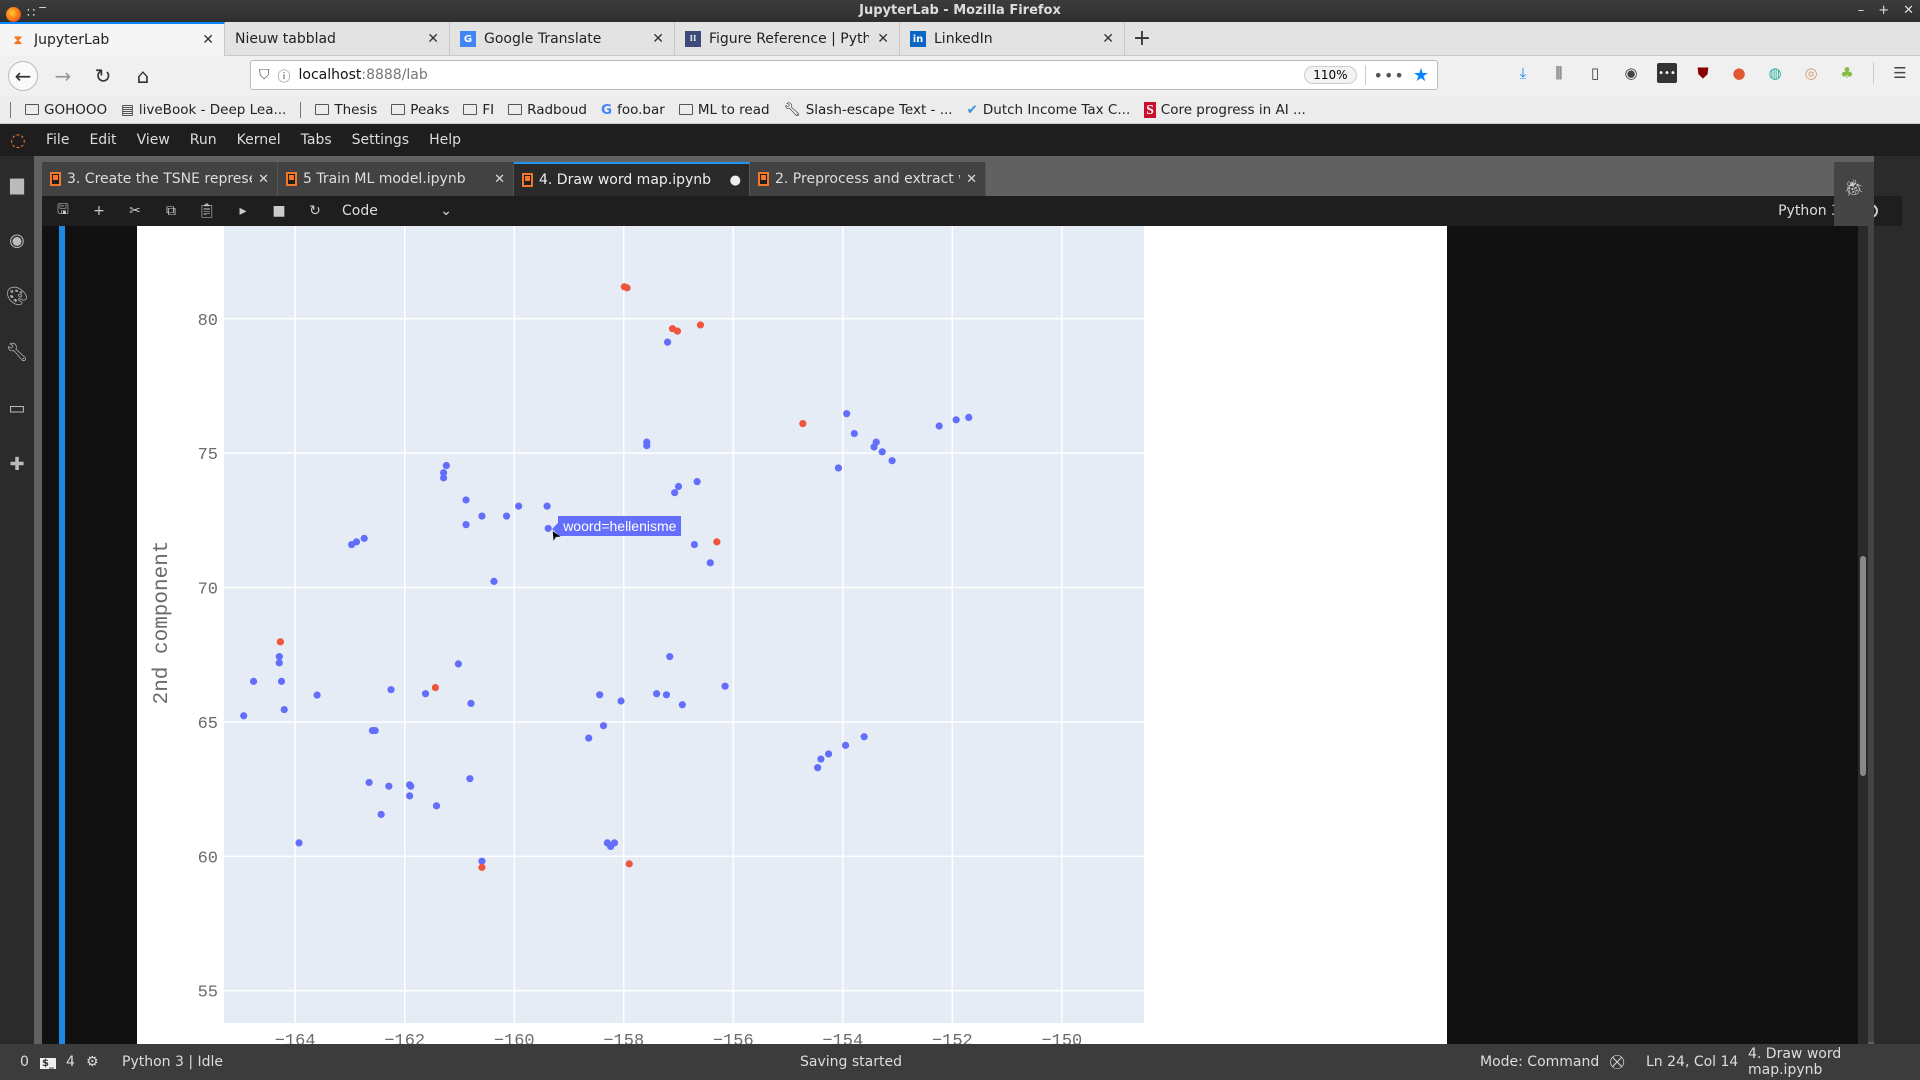 The image size is (1920, 1080). I want to click on bookmark-label: Radboud, so click(557, 109).